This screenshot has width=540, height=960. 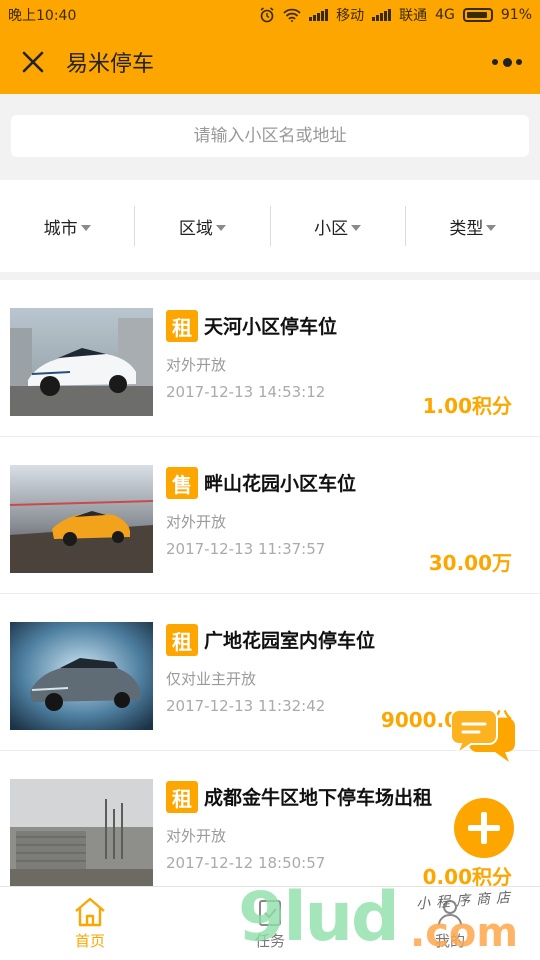 I want to click on listing-title: 天河小区停车位, so click(x=271, y=327).